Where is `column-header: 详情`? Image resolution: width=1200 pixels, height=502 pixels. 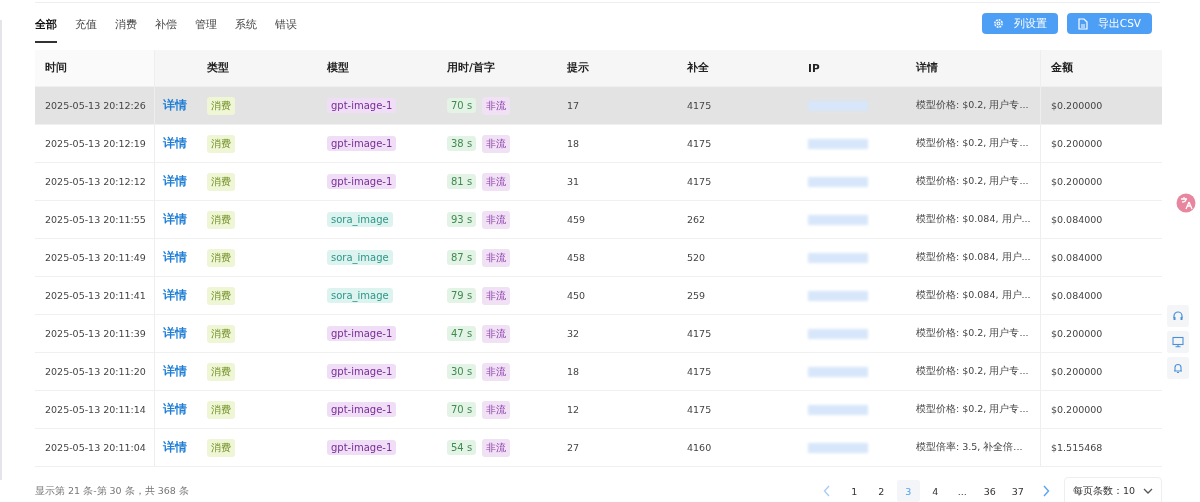
column-header: 详情 is located at coordinates (927, 68).